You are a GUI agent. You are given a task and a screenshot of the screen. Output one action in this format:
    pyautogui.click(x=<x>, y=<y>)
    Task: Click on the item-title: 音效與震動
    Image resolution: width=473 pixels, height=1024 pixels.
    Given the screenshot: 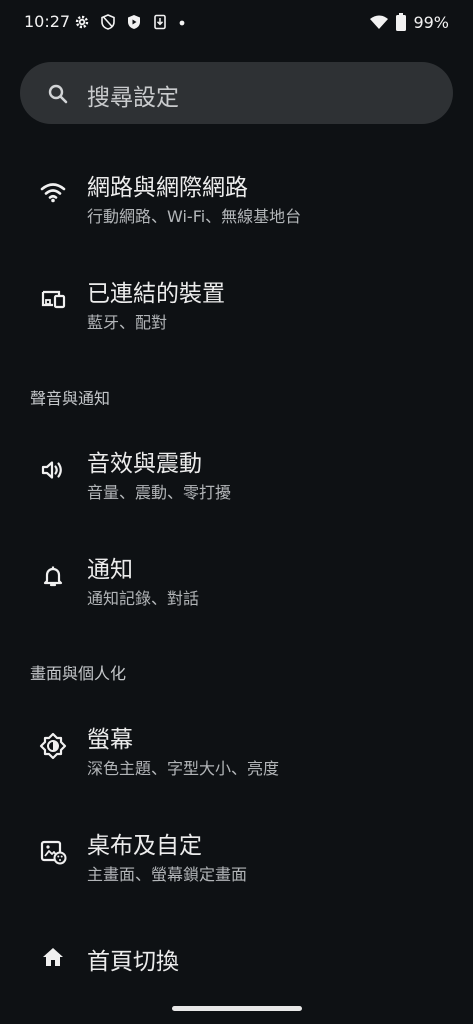 What is the action you would take?
    pyautogui.click(x=144, y=464)
    